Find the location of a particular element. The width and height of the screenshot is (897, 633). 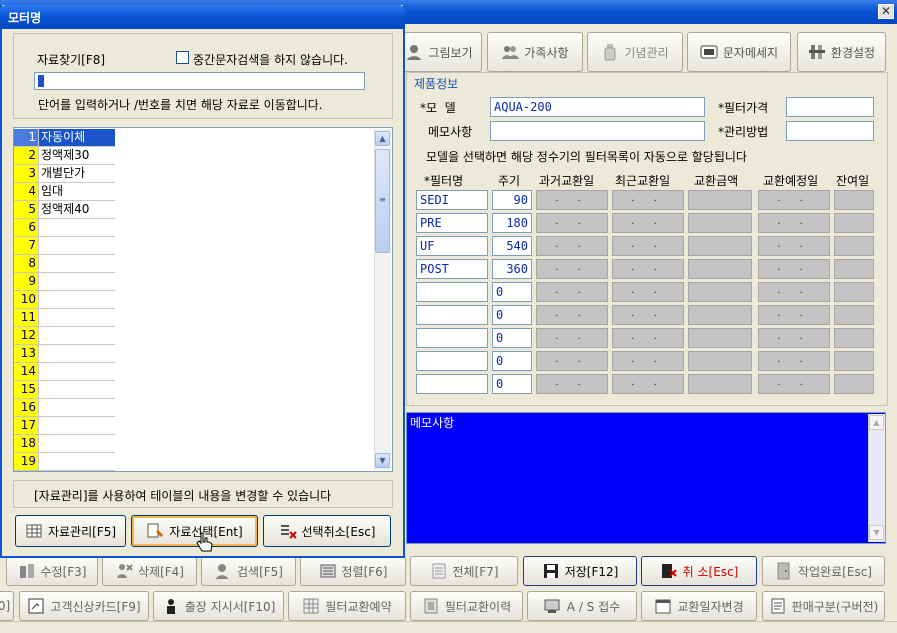

settings-button: 환경설정 is located at coordinates (841, 52).